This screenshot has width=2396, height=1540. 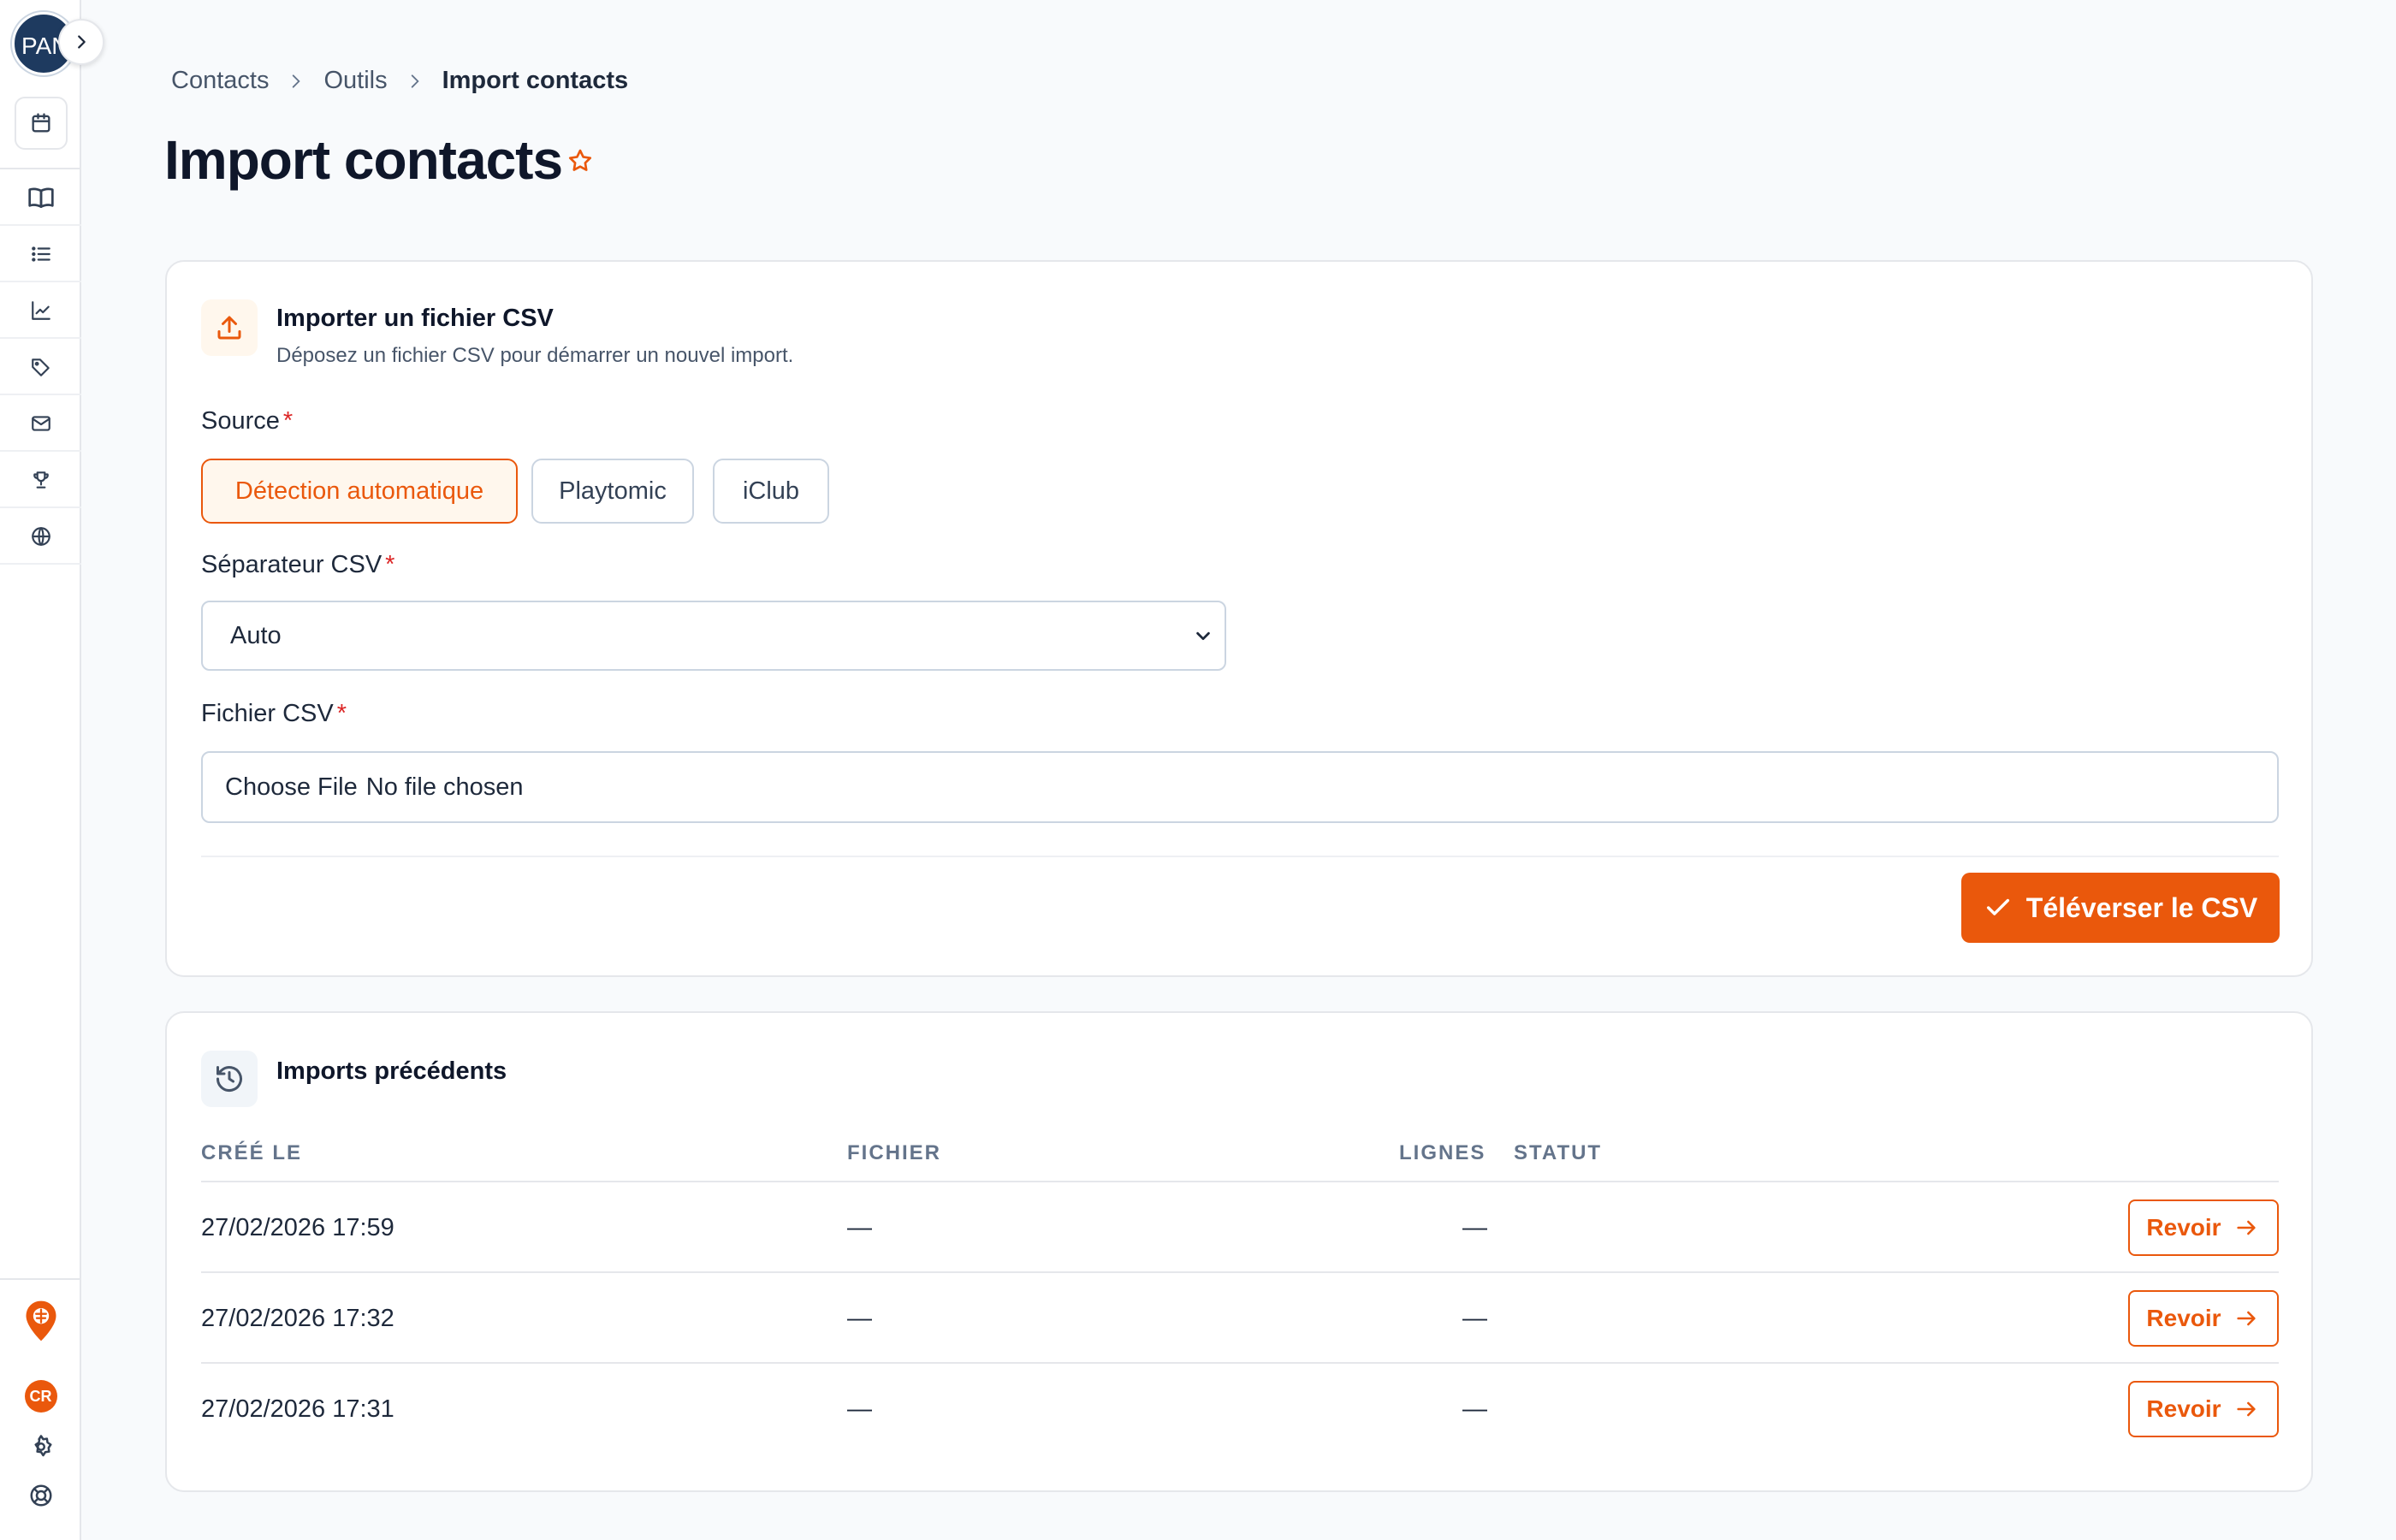 I want to click on file-label-text: Fichier CSV, so click(x=267, y=713).